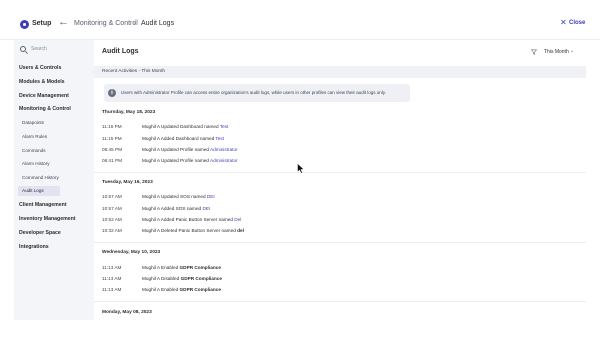  What do you see at coordinates (42, 23) in the screenshot?
I see `app-title: Setup` at bounding box center [42, 23].